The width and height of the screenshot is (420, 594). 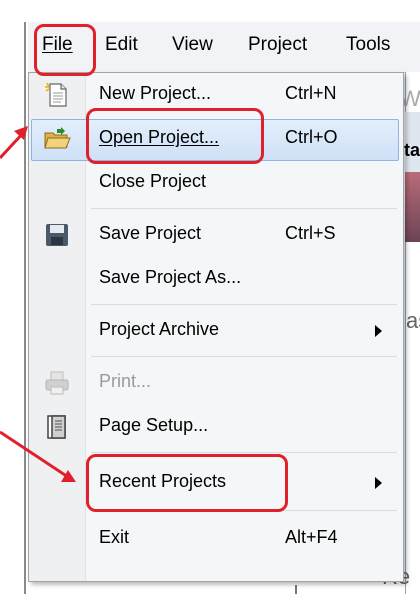 What do you see at coordinates (21, 133) in the screenshot?
I see `annotation-arrowhead-open` at bounding box center [21, 133].